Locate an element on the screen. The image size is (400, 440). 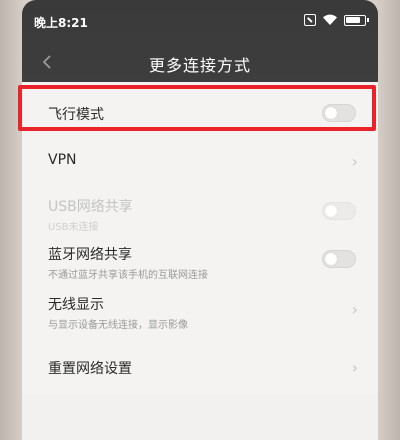
setting-title: 无线显示 is located at coordinates (76, 305).